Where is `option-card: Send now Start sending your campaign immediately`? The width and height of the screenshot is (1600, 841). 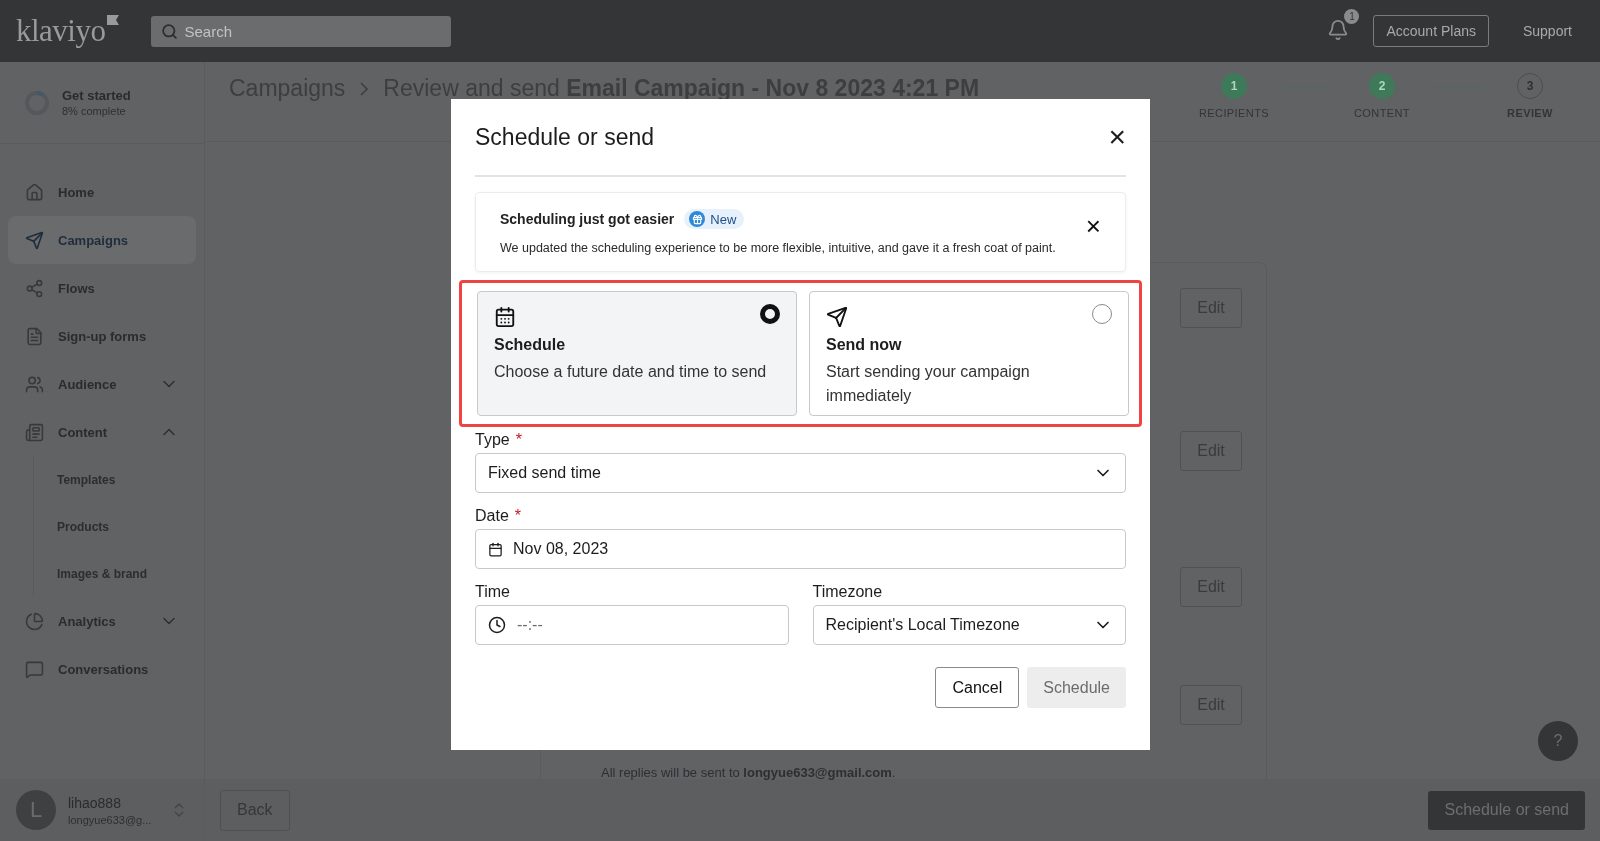
option-card: Send now Start sending your campaign immediately is located at coordinates (969, 353).